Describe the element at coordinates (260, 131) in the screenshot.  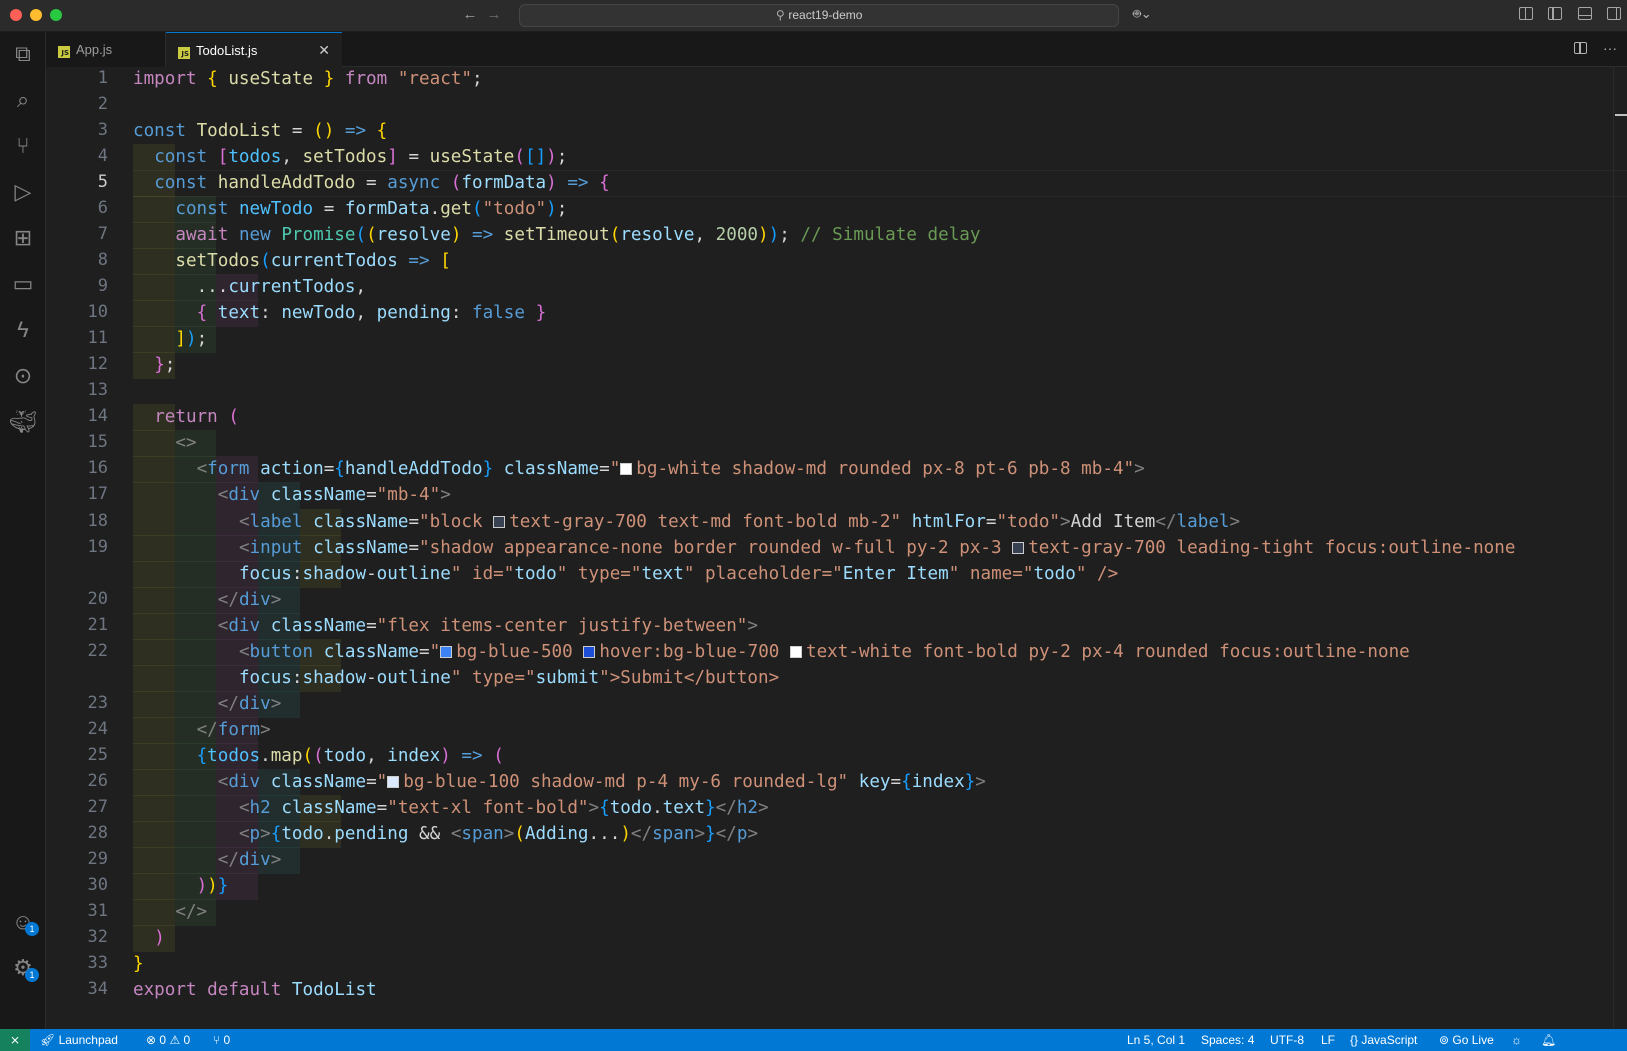
I see `code-line: const TodoList = () => {` at that location.